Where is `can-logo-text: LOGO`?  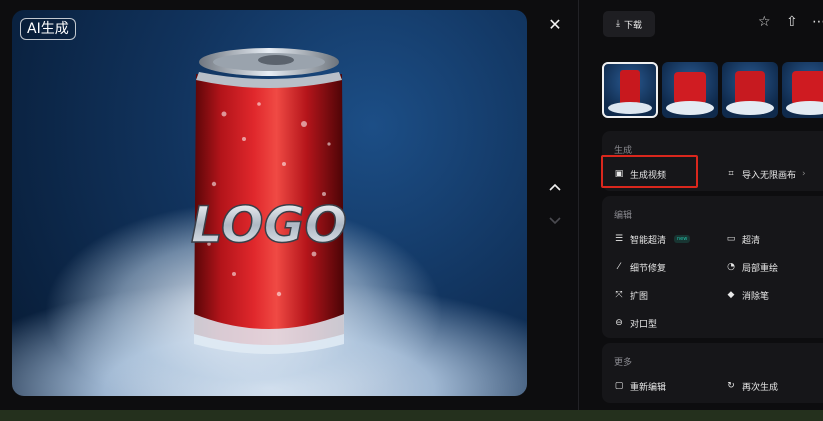 can-logo-text: LOGO is located at coordinates (269, 225).